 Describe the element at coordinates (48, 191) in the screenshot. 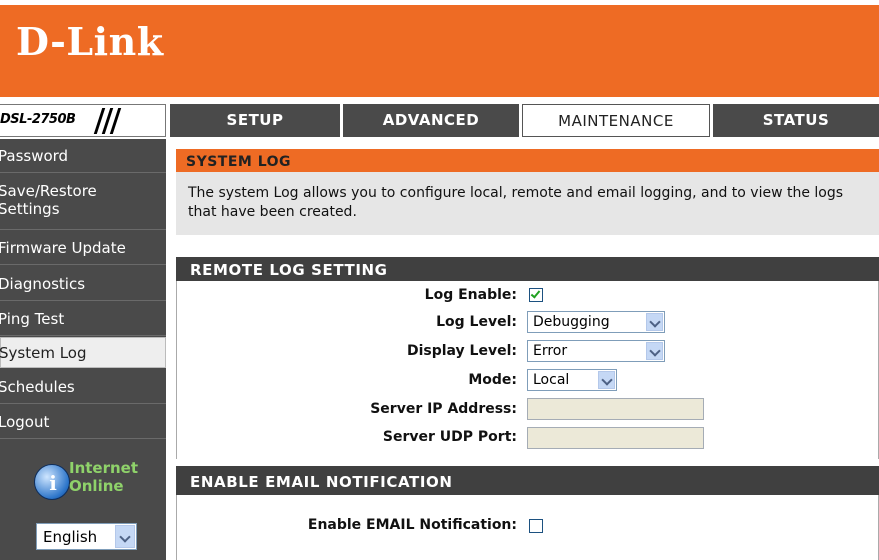

I see `sidebar-item-label: Save/Restore` at that location.